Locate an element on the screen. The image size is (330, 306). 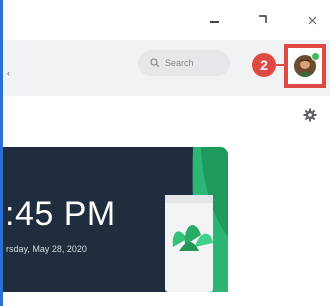
callout-connector is located at coordinates (280, 65).